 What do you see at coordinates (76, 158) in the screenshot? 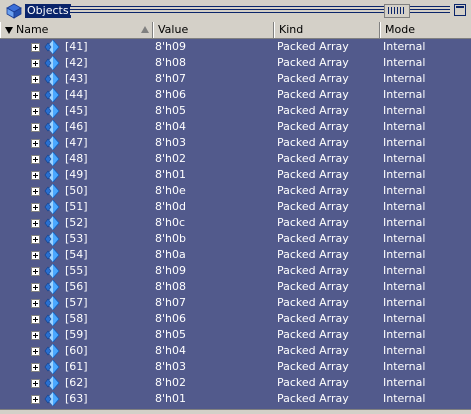
I see `object-name: [48]` at bounding box center [76, 158].